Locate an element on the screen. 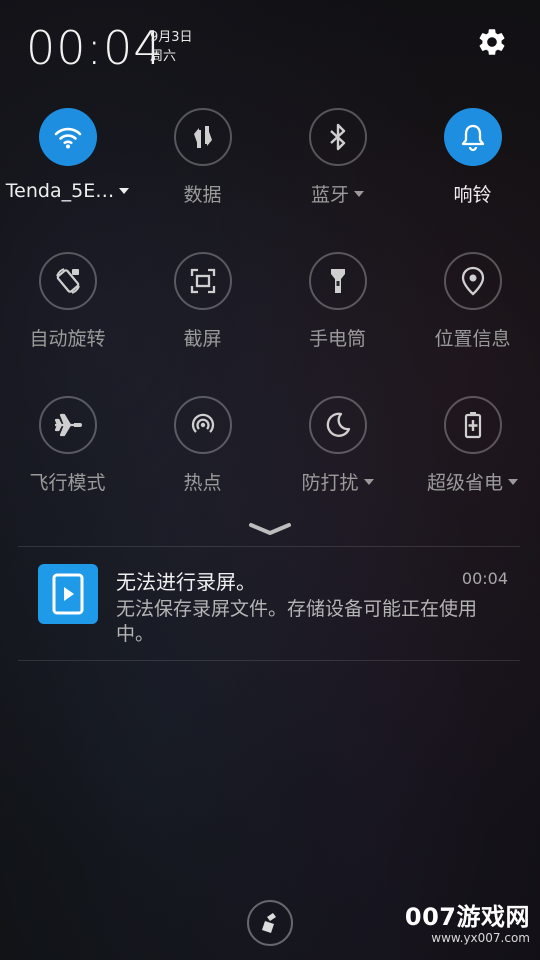 This screenshot has width=540, height=960. tile-location: 位置信息 is located at coordinates (472, 301).